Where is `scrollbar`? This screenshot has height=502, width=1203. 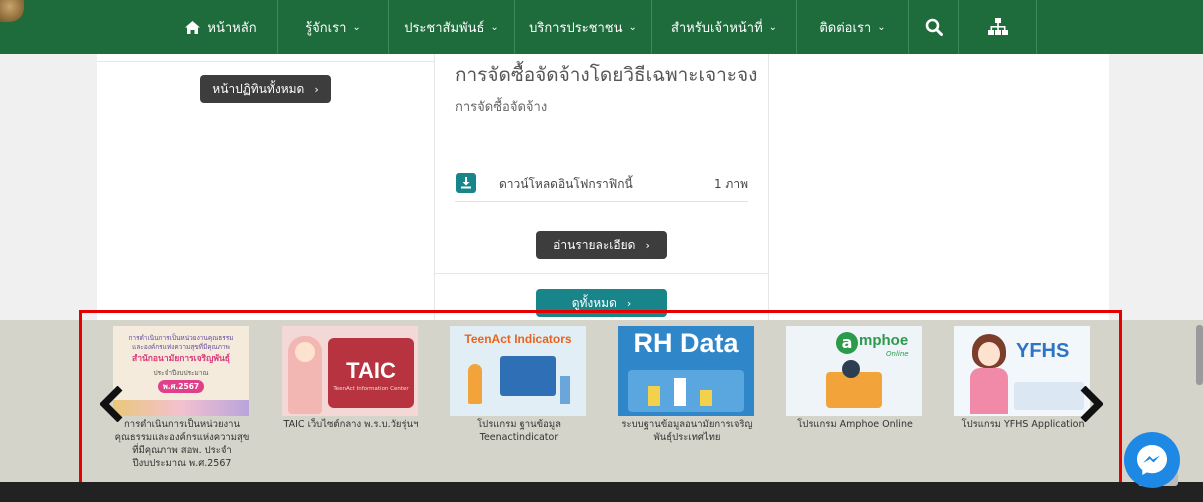
scrollbar is located at coordinates (1199, 355).